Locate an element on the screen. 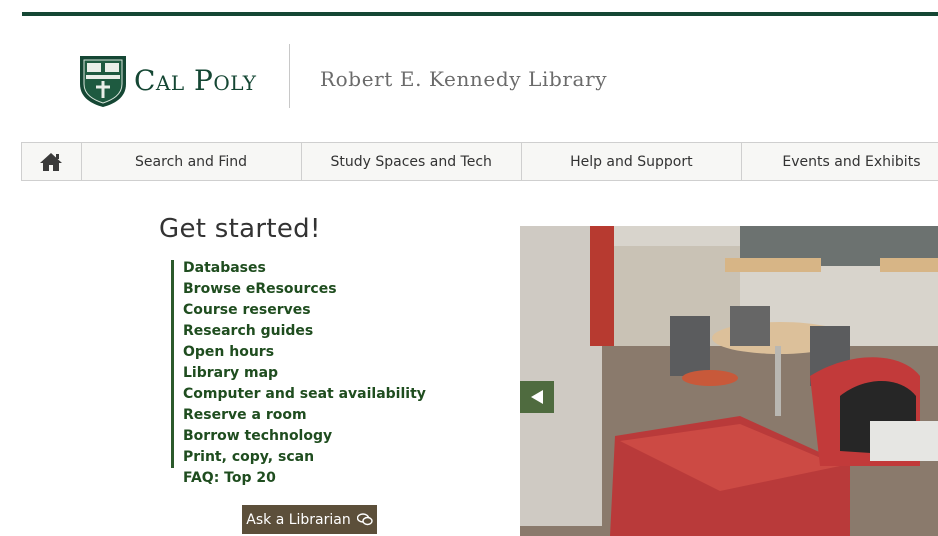 The image size is (938, 536). link-reserve-a-room: Reserve a room is located at coordinates (304, 417).